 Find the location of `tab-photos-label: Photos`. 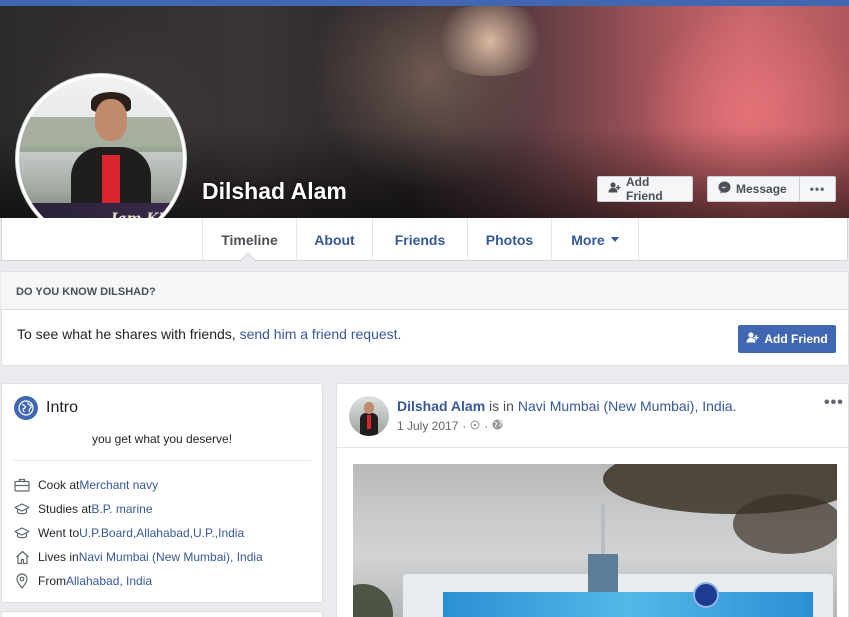

tab-photos-label: Photos is located at coordinates (509, 239).